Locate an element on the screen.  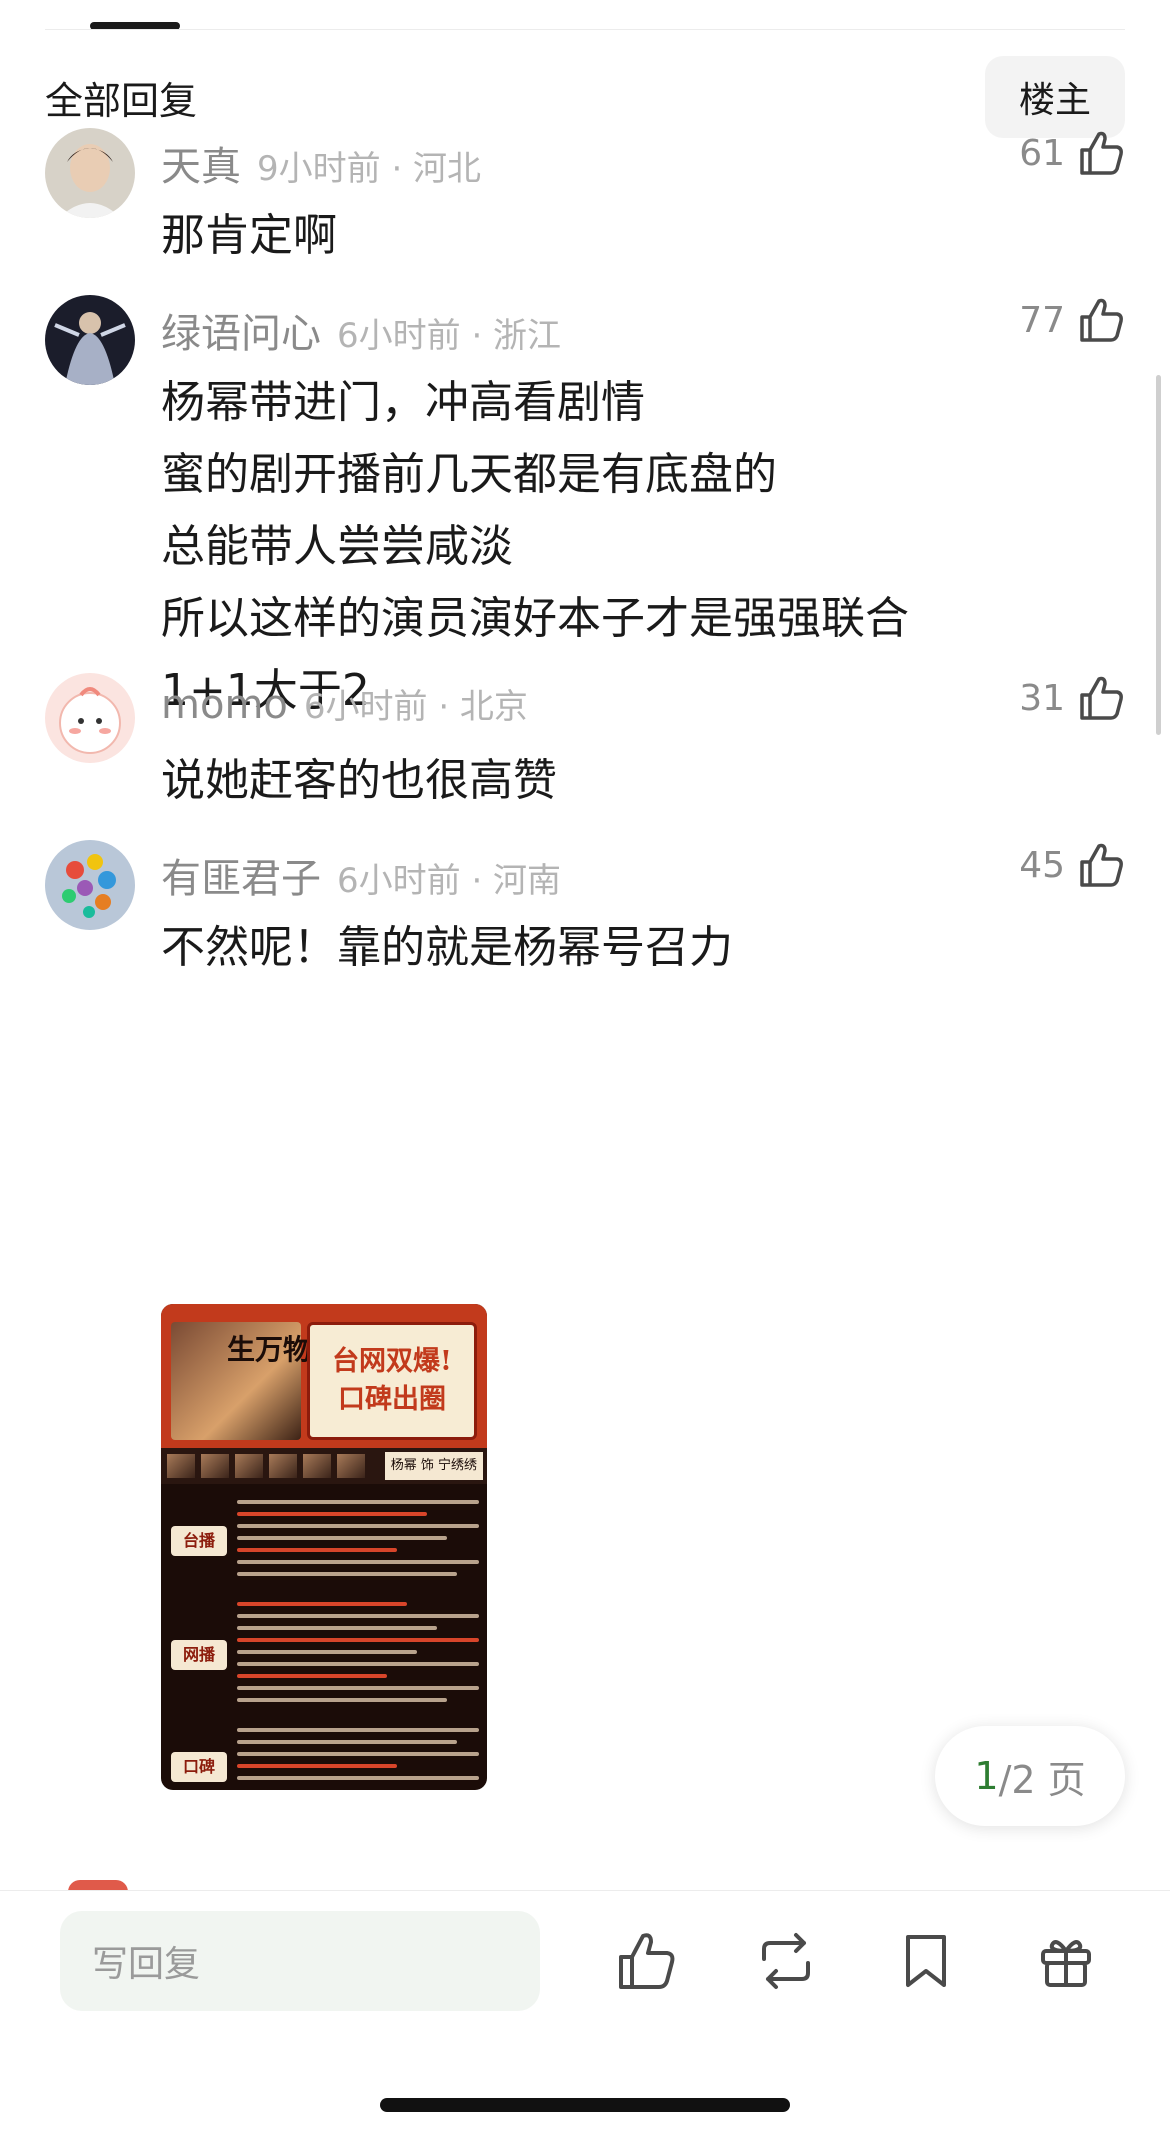
bookmark-icon is located at coordinates (926, 1961).